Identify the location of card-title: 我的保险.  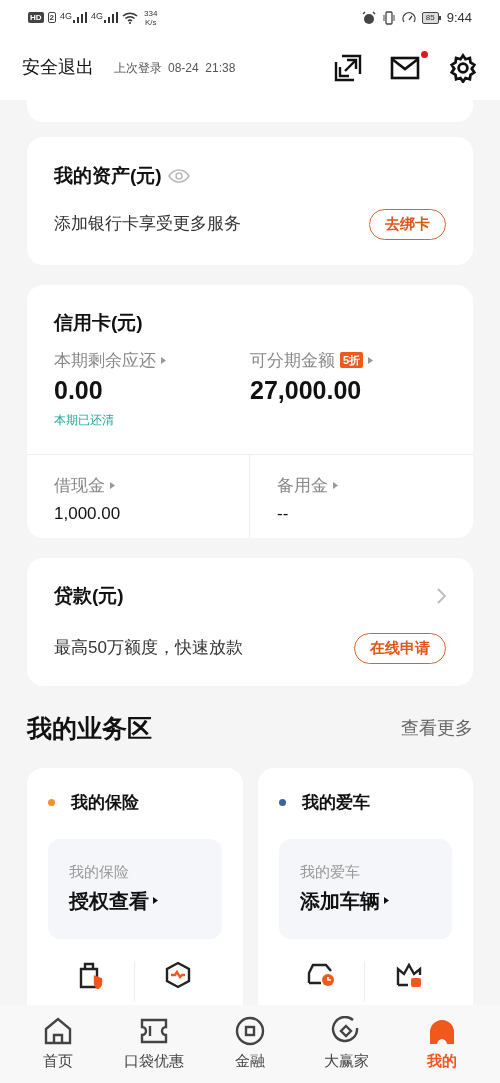
(105, 802).